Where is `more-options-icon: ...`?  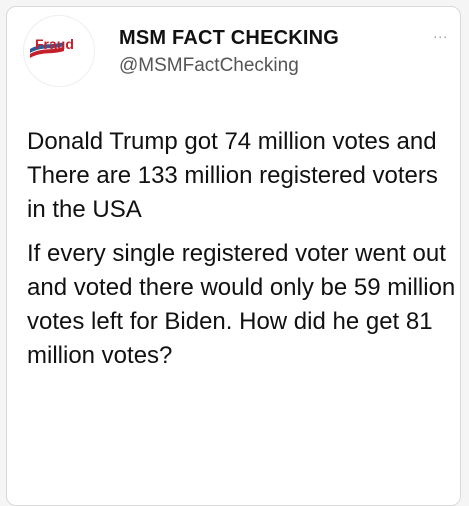 more-options-icon: ... is located at coordinates (440, 33).